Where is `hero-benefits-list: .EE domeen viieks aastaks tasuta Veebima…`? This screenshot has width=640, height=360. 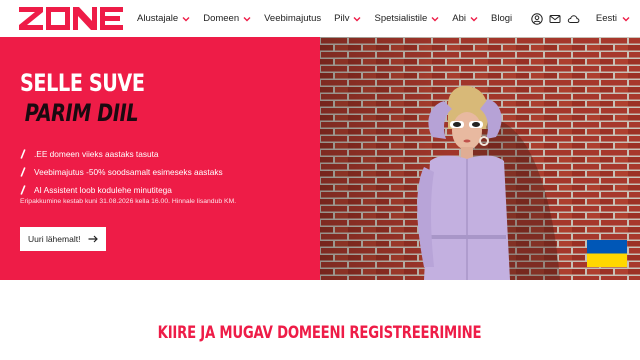
hero-benefits-list: .EE domeen viieks aastaks tasuta Veebima… is located at coordinates (121, 172).